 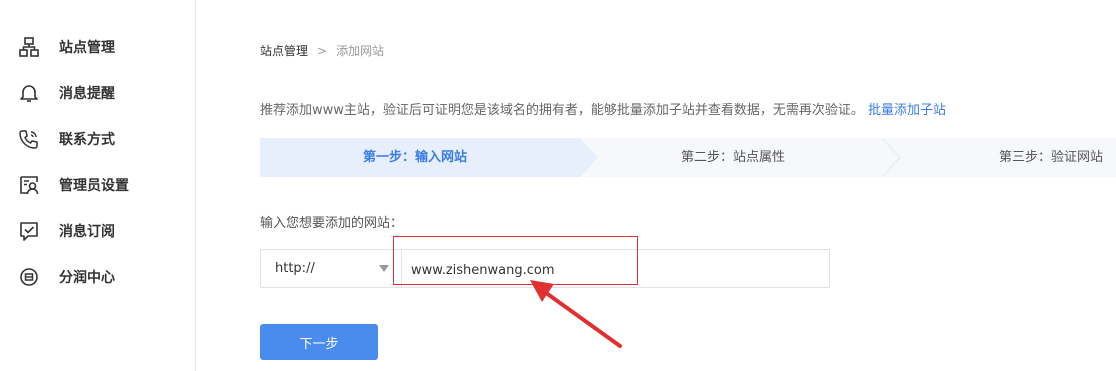 I want to click on subscribe-check-icon, so click(x=29, y=231).